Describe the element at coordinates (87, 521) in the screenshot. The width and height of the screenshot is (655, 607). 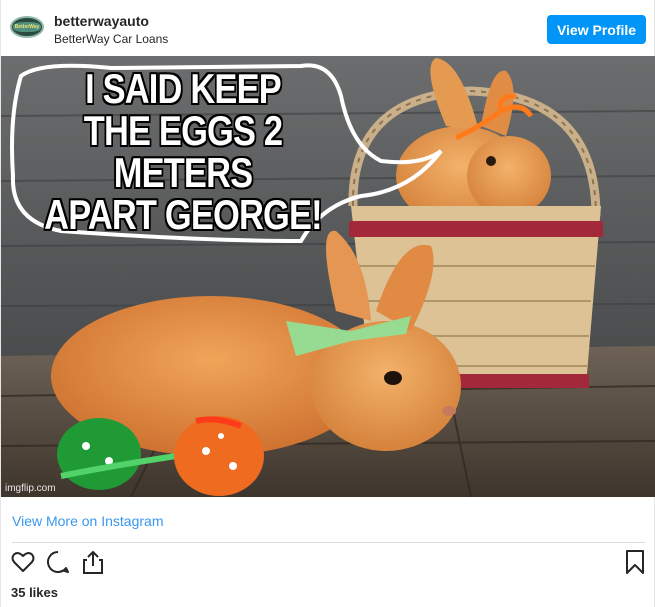
I see `view-more-link: View More on Instagram` at that location.